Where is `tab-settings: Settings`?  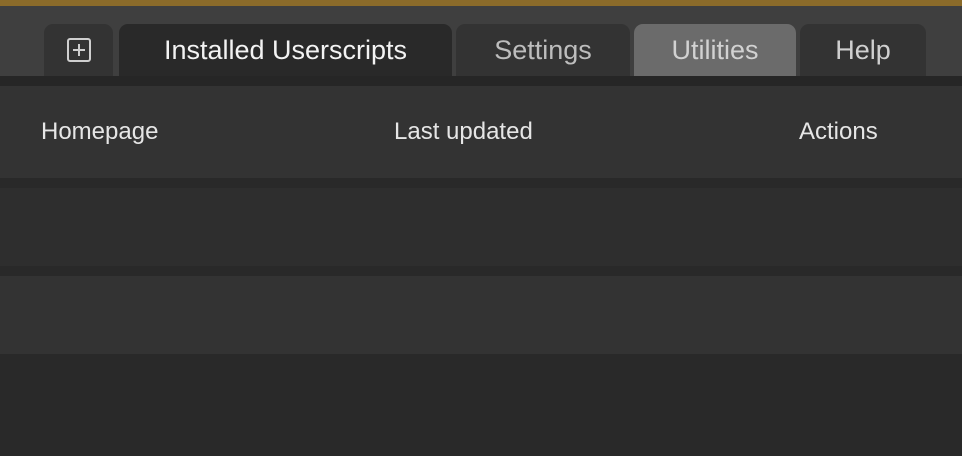
tab-settings: Settings is located at coordinates (543, 50).